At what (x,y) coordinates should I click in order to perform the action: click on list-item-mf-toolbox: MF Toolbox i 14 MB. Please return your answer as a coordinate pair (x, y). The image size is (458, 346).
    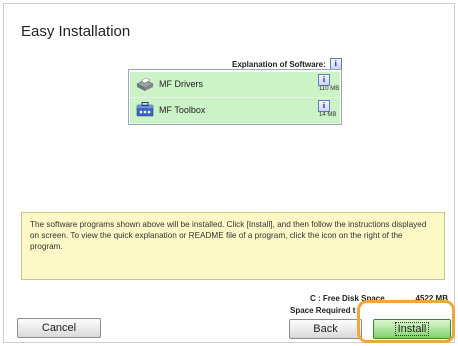
    Looking at the image, I should click on (235, 111).